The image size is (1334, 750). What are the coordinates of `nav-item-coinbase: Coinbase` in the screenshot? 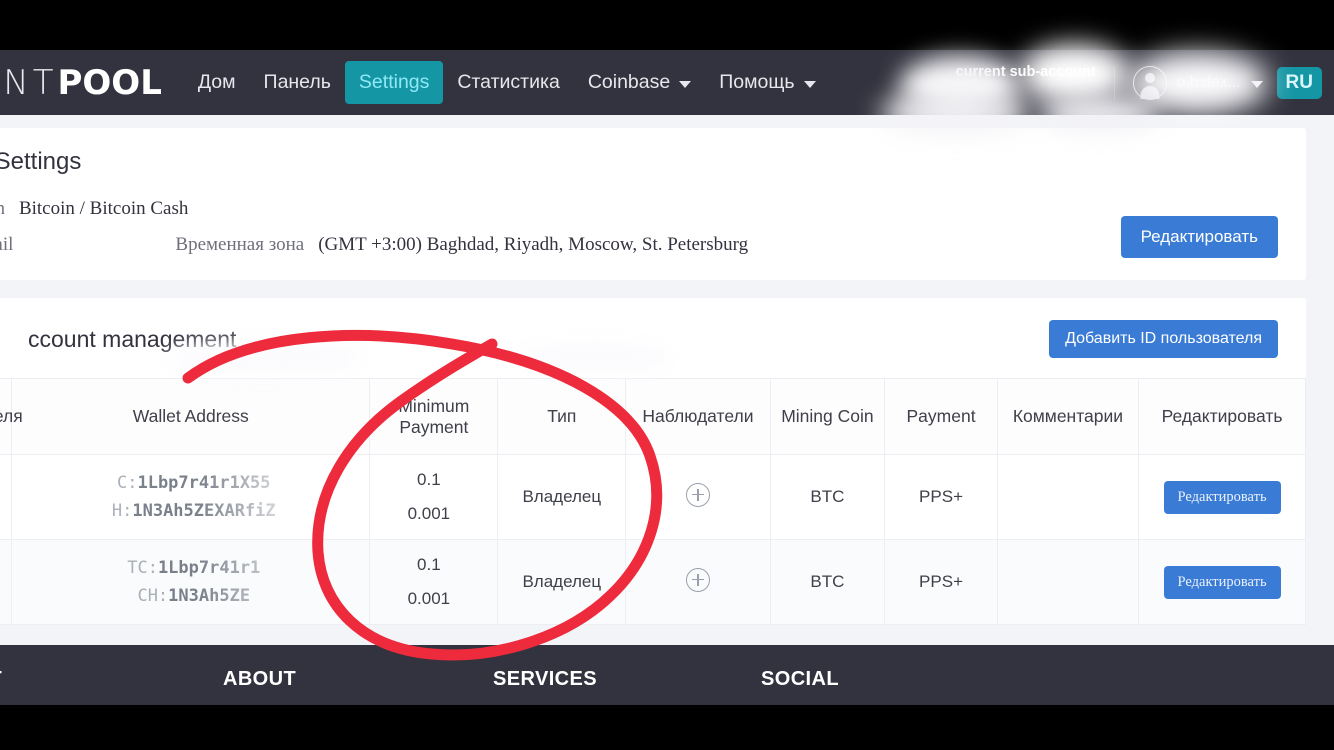 It's located at (639, 82).